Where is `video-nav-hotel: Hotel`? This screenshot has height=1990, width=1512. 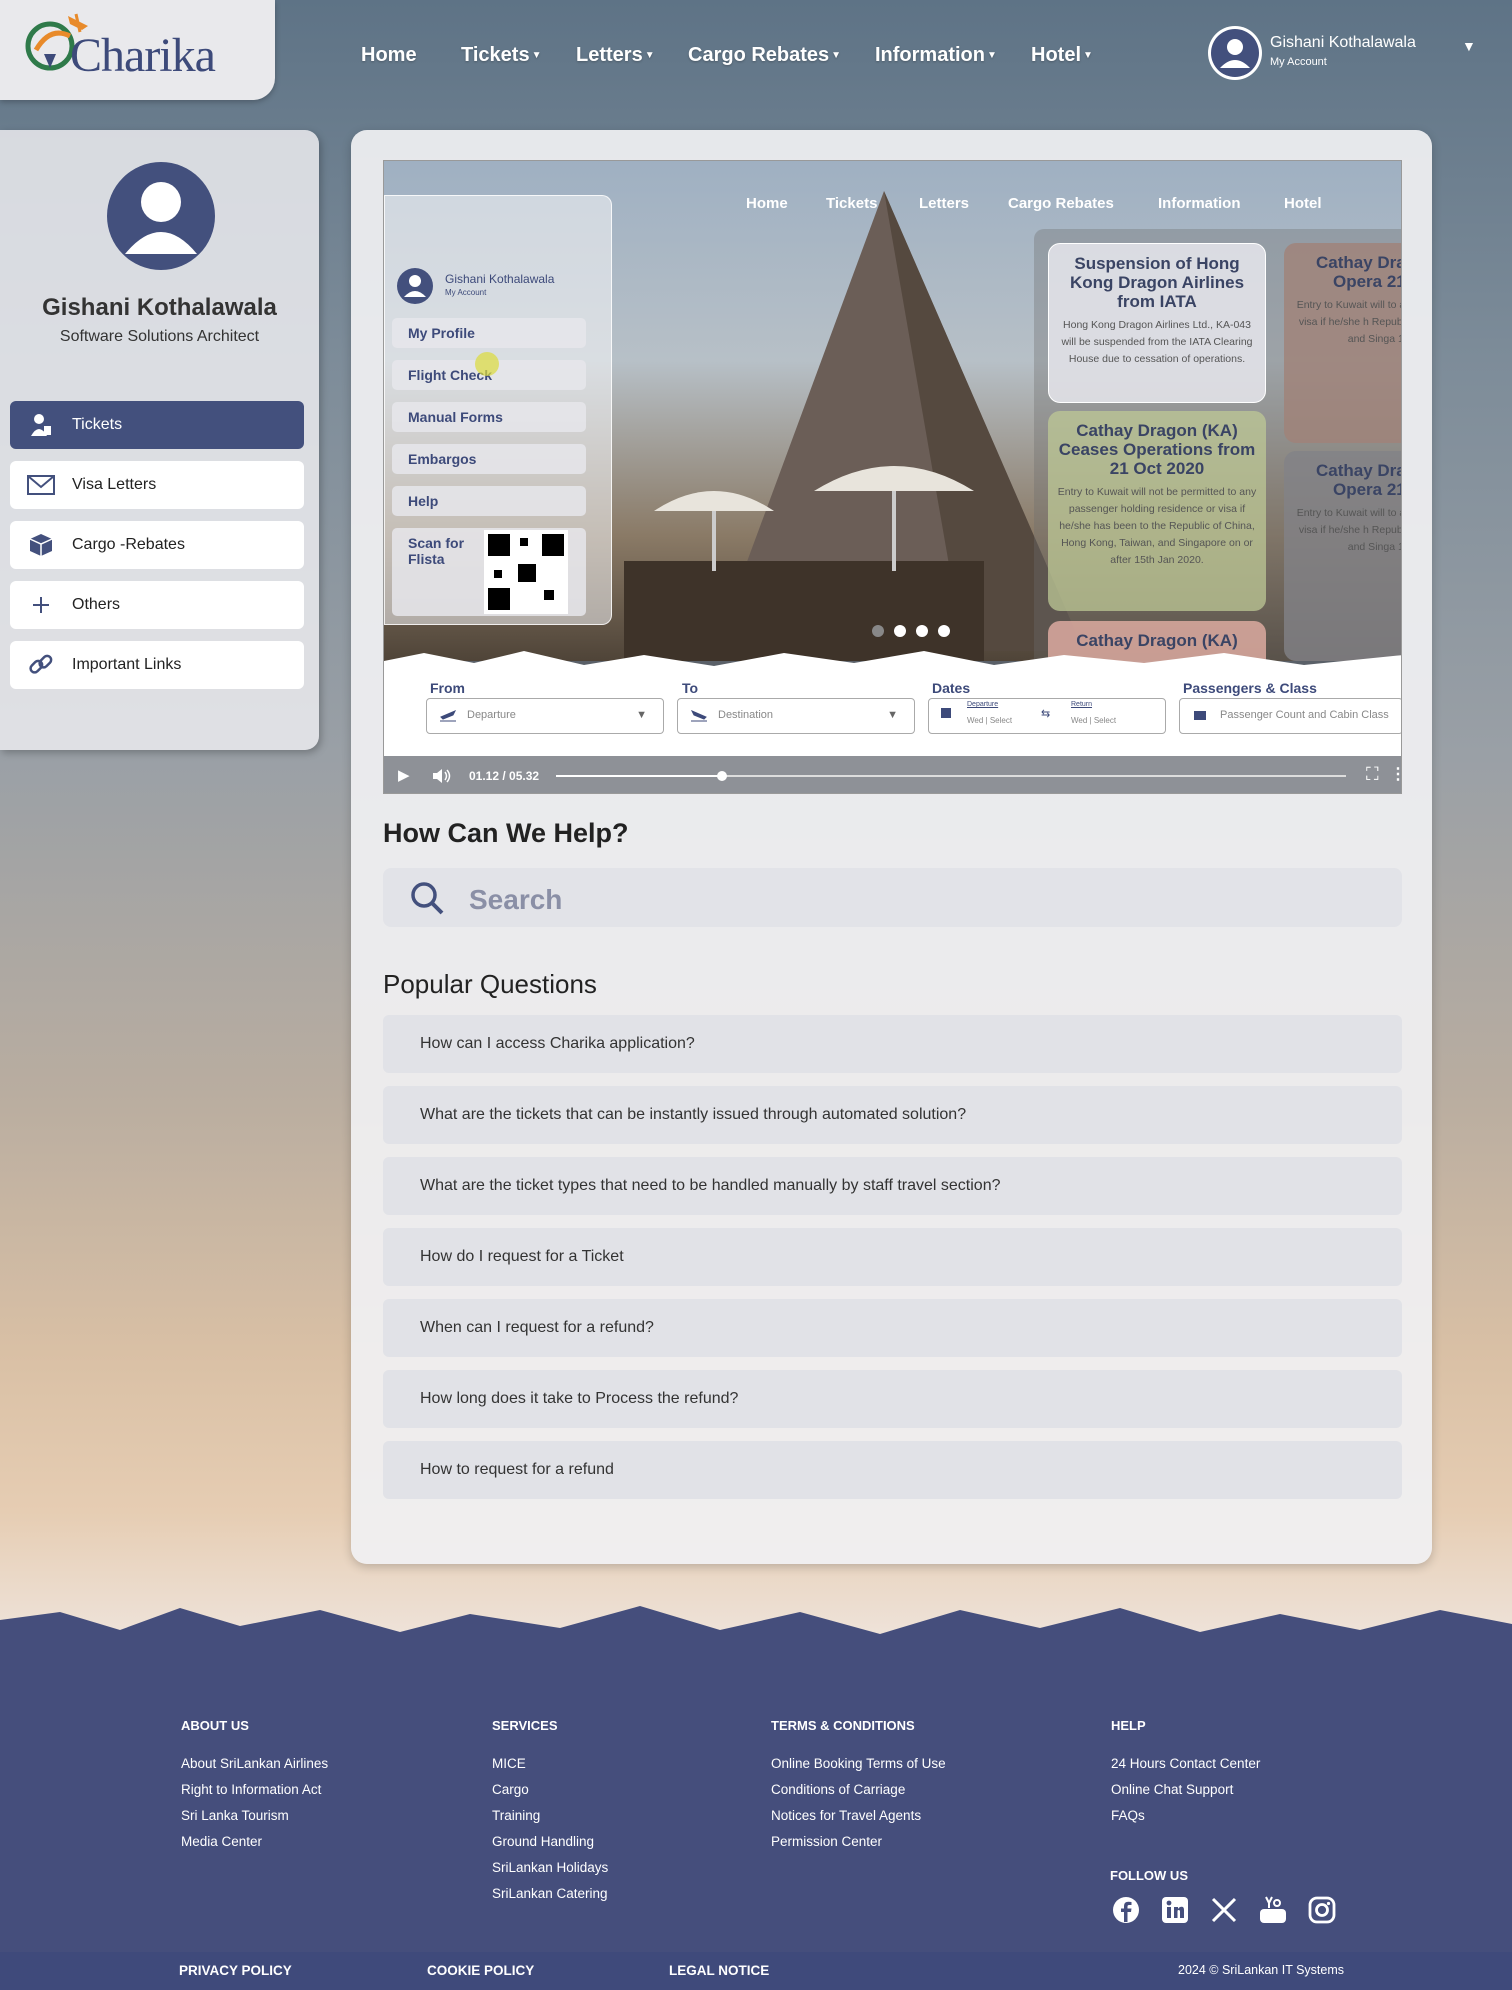
video-nav-hotel: Hotel is located at coordinates (1303, 203).